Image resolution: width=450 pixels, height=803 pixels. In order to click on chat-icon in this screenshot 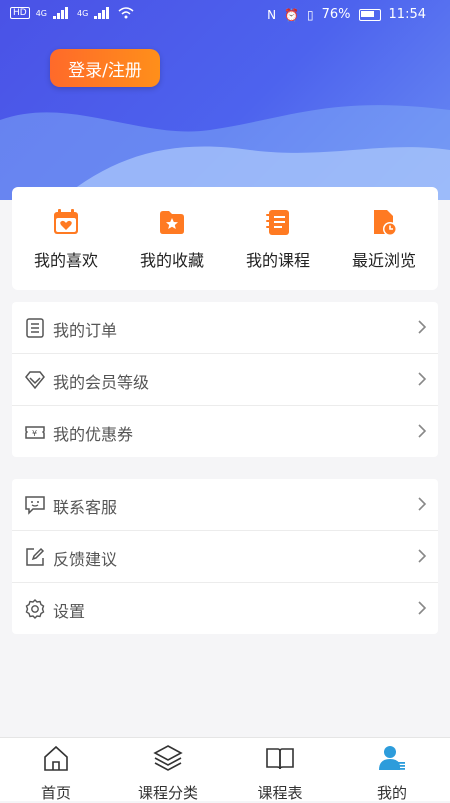, I will do `click(35, 505)`.